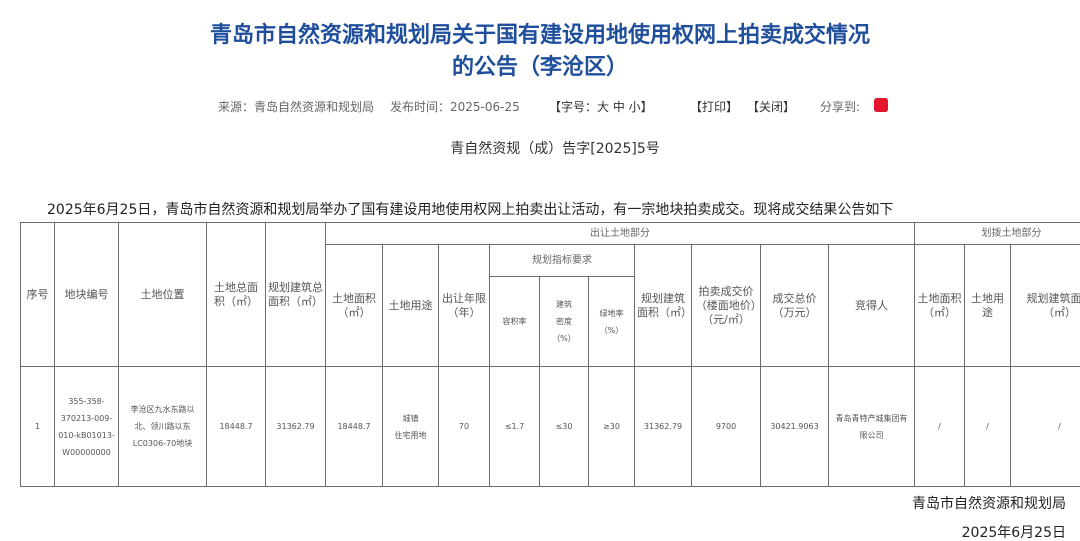  Describe the element at coordinates (86, 435) in the screenshot. I see `cell-parcel-no-line: 010-kB01013-` at that location.